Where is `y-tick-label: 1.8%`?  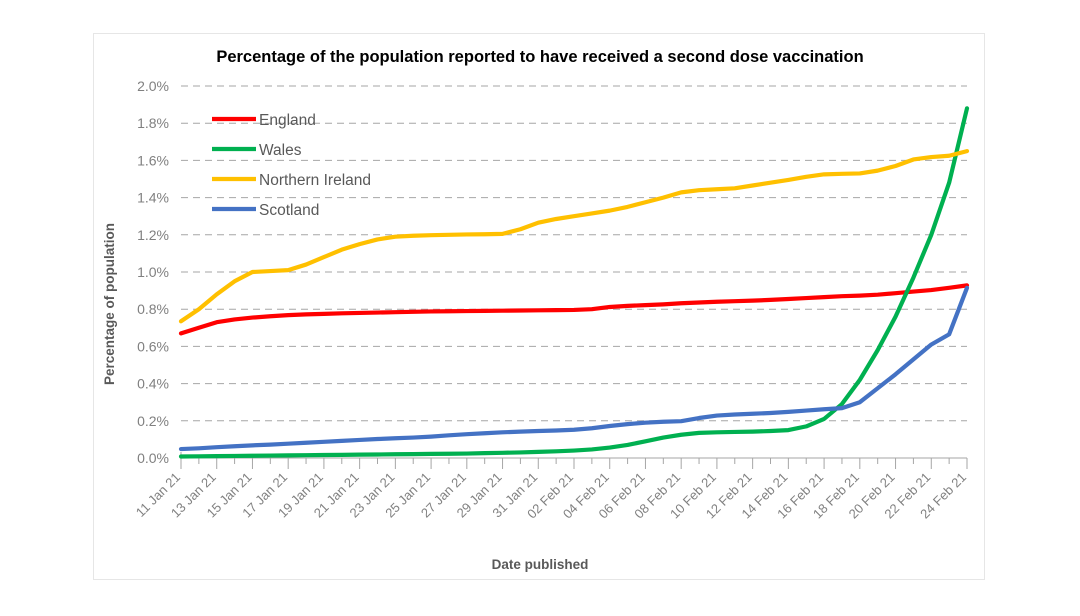 y-tick-label: 1.8% is located at coordinates (153, 123).